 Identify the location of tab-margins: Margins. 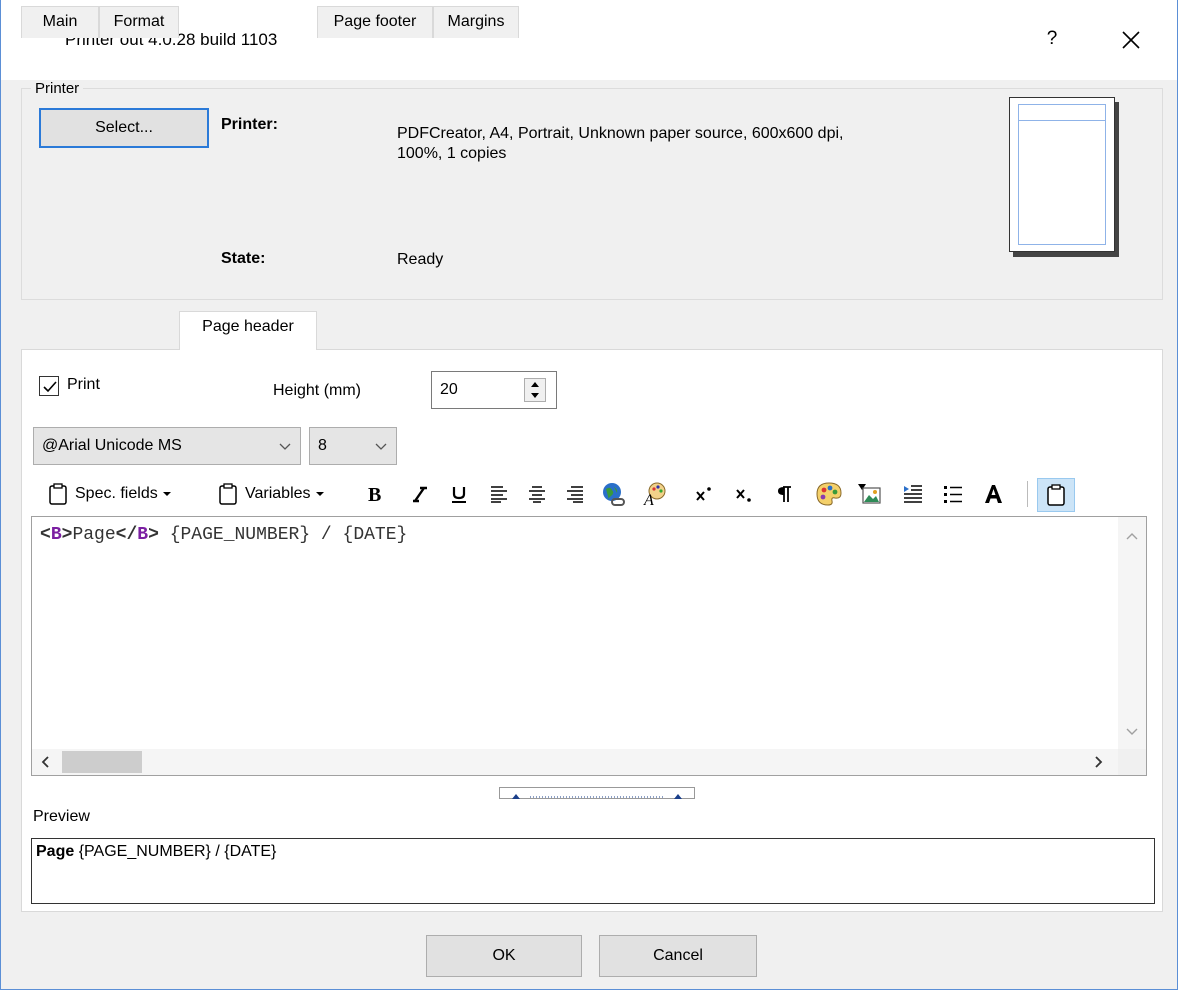
(476, 22).